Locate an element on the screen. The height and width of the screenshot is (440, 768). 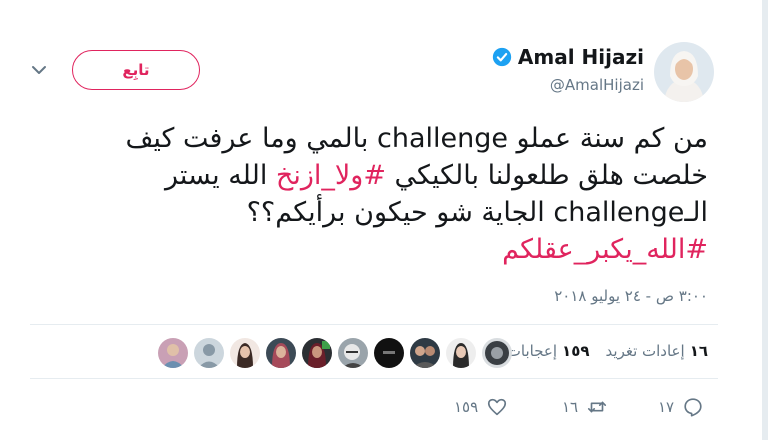
retweet-count: ١٦ is located at coordinates (570, 407).